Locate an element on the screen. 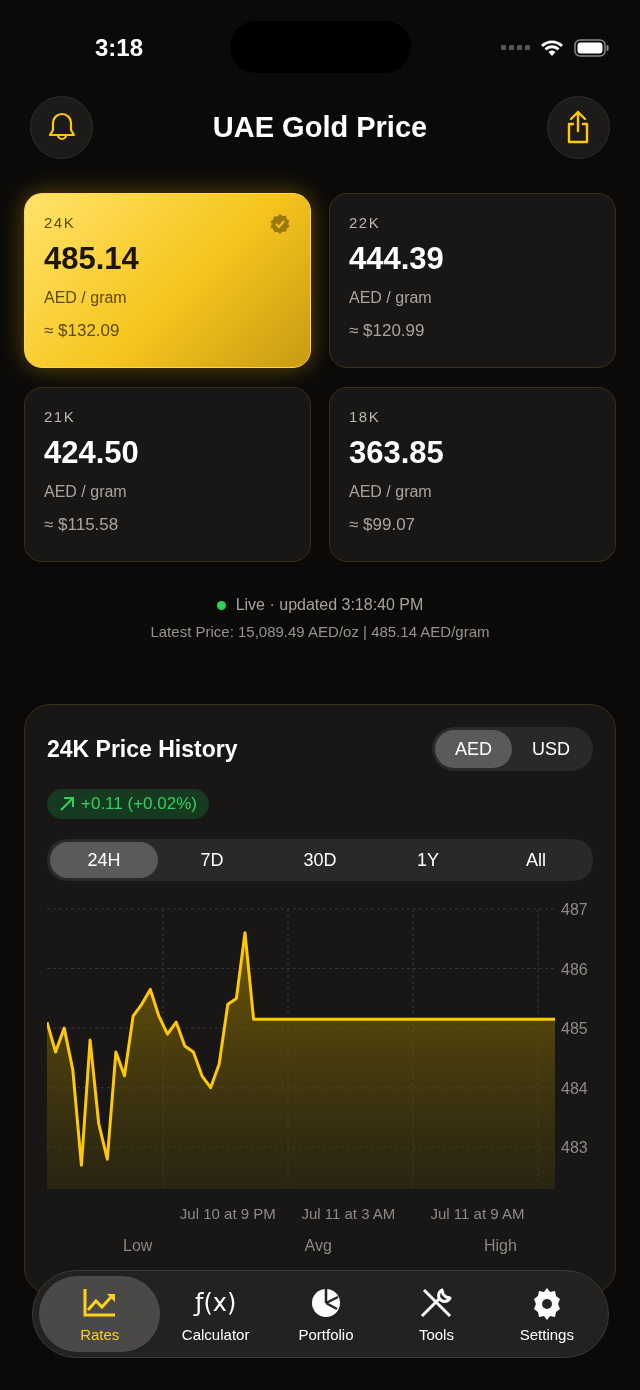 The height and width of the screenshot is (1390, 640). usd-value: ≈ $115.58 is located at coordinates (81, 525).